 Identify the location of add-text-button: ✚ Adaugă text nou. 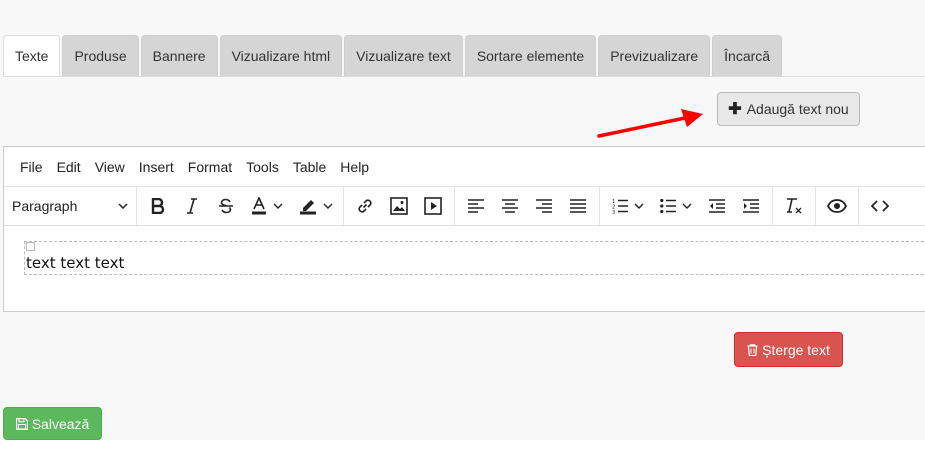
(788, 109).